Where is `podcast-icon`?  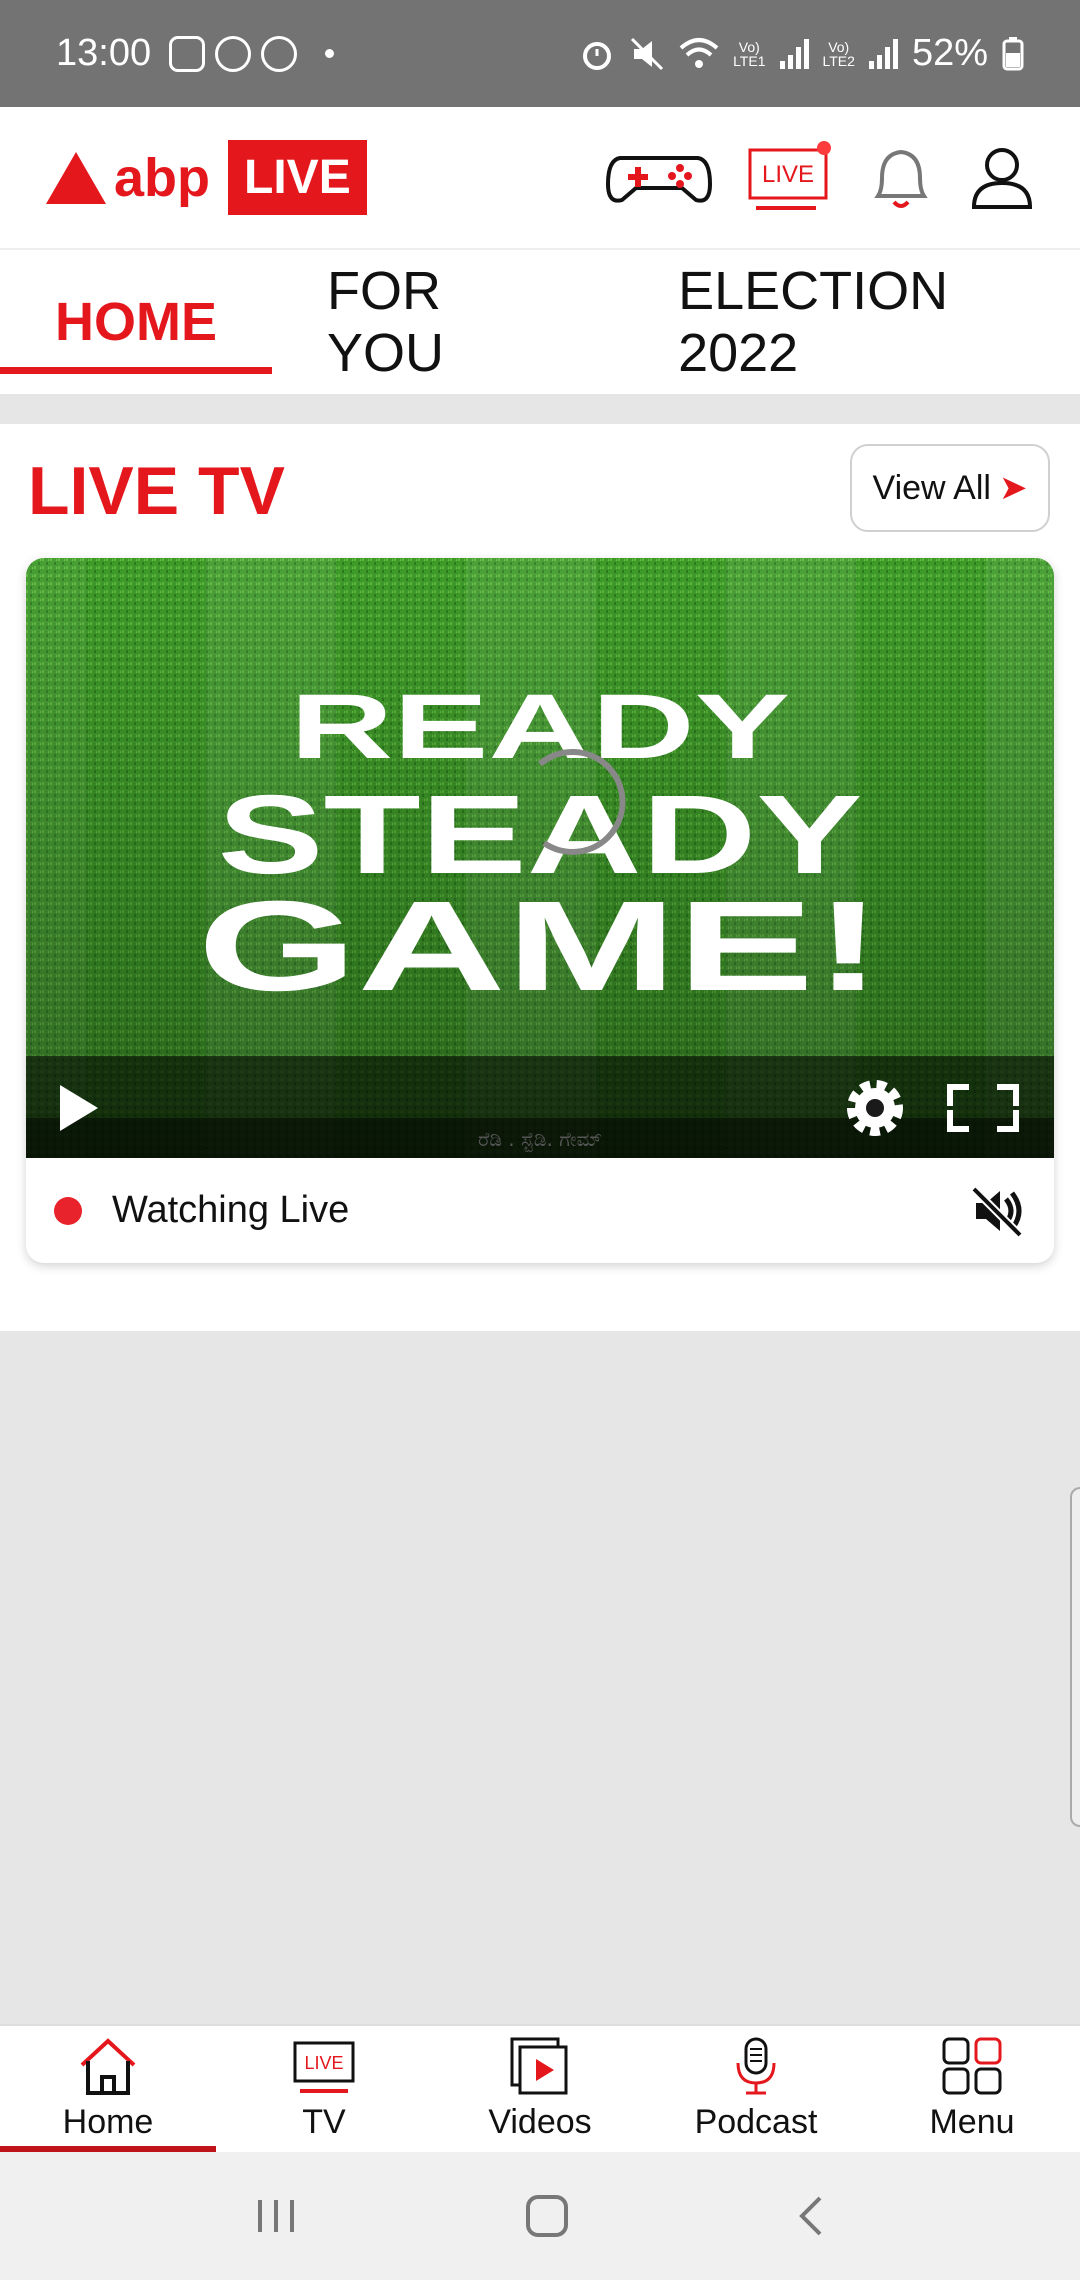 podcast-icon is located at coordinates (756, 2066).